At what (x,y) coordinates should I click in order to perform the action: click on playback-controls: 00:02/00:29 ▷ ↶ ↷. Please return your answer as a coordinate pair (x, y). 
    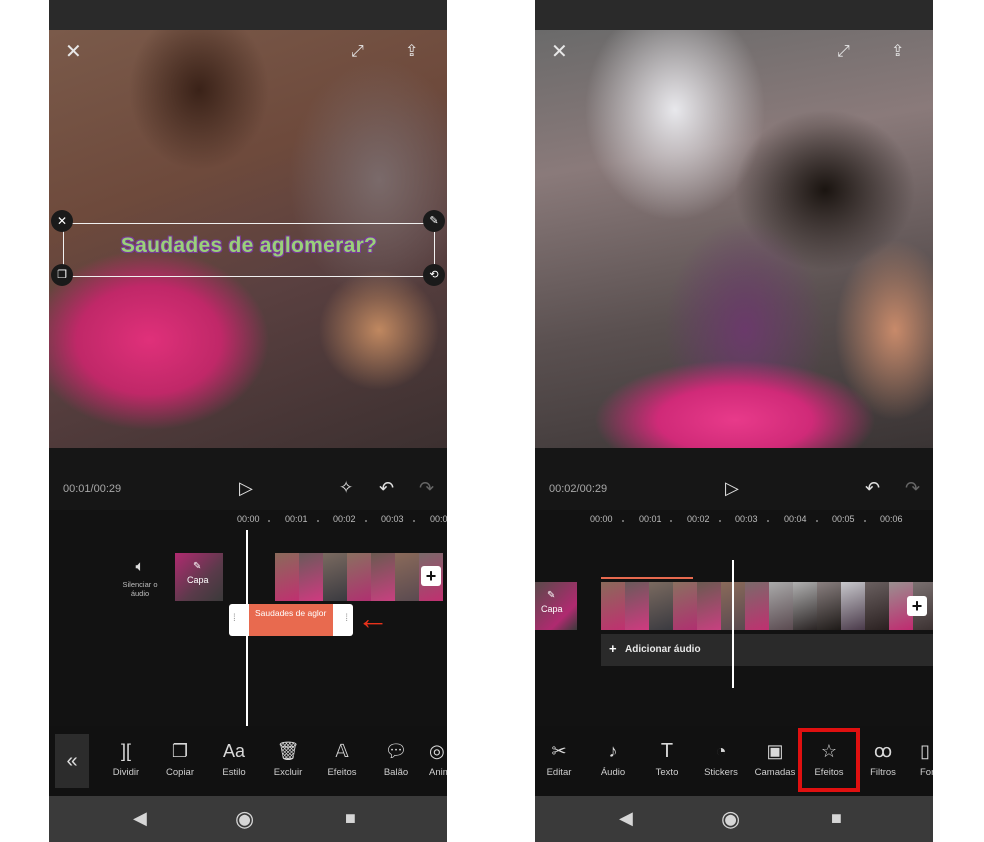
    Looking at the image, I should click on (734, 490).